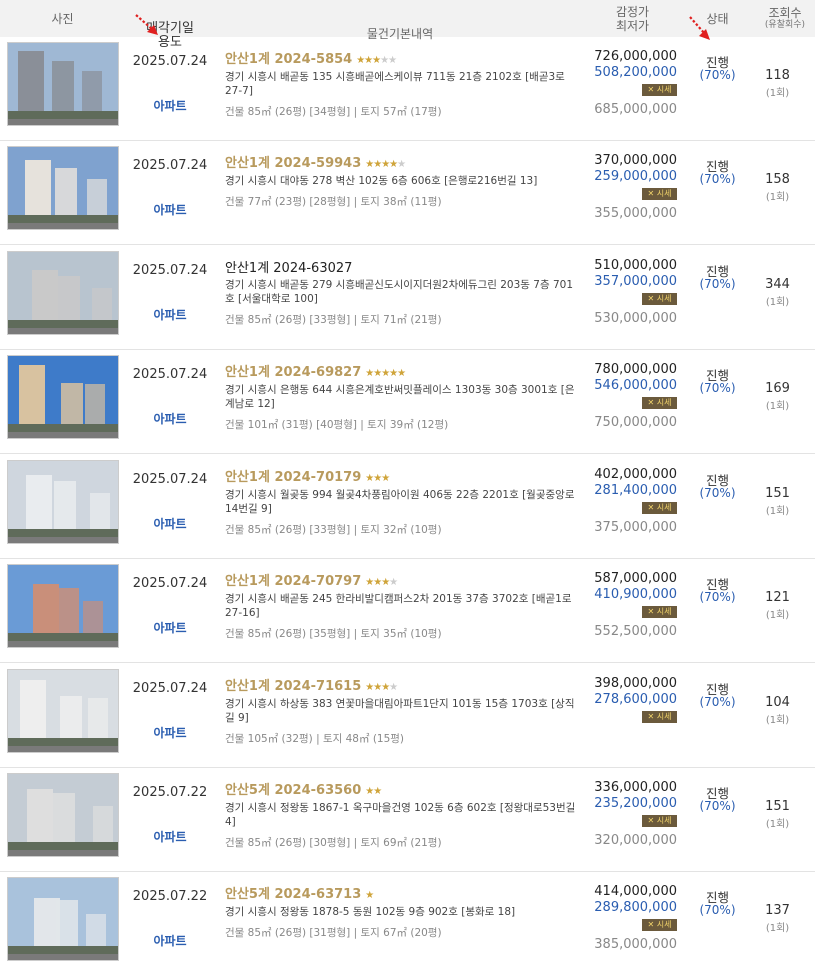 Image resolution: width=815 pixels, height=965 pixels. Describe the element at coordinates (635, 213) in the screenshot. I see `previous-price: 355,000,000` at that location.